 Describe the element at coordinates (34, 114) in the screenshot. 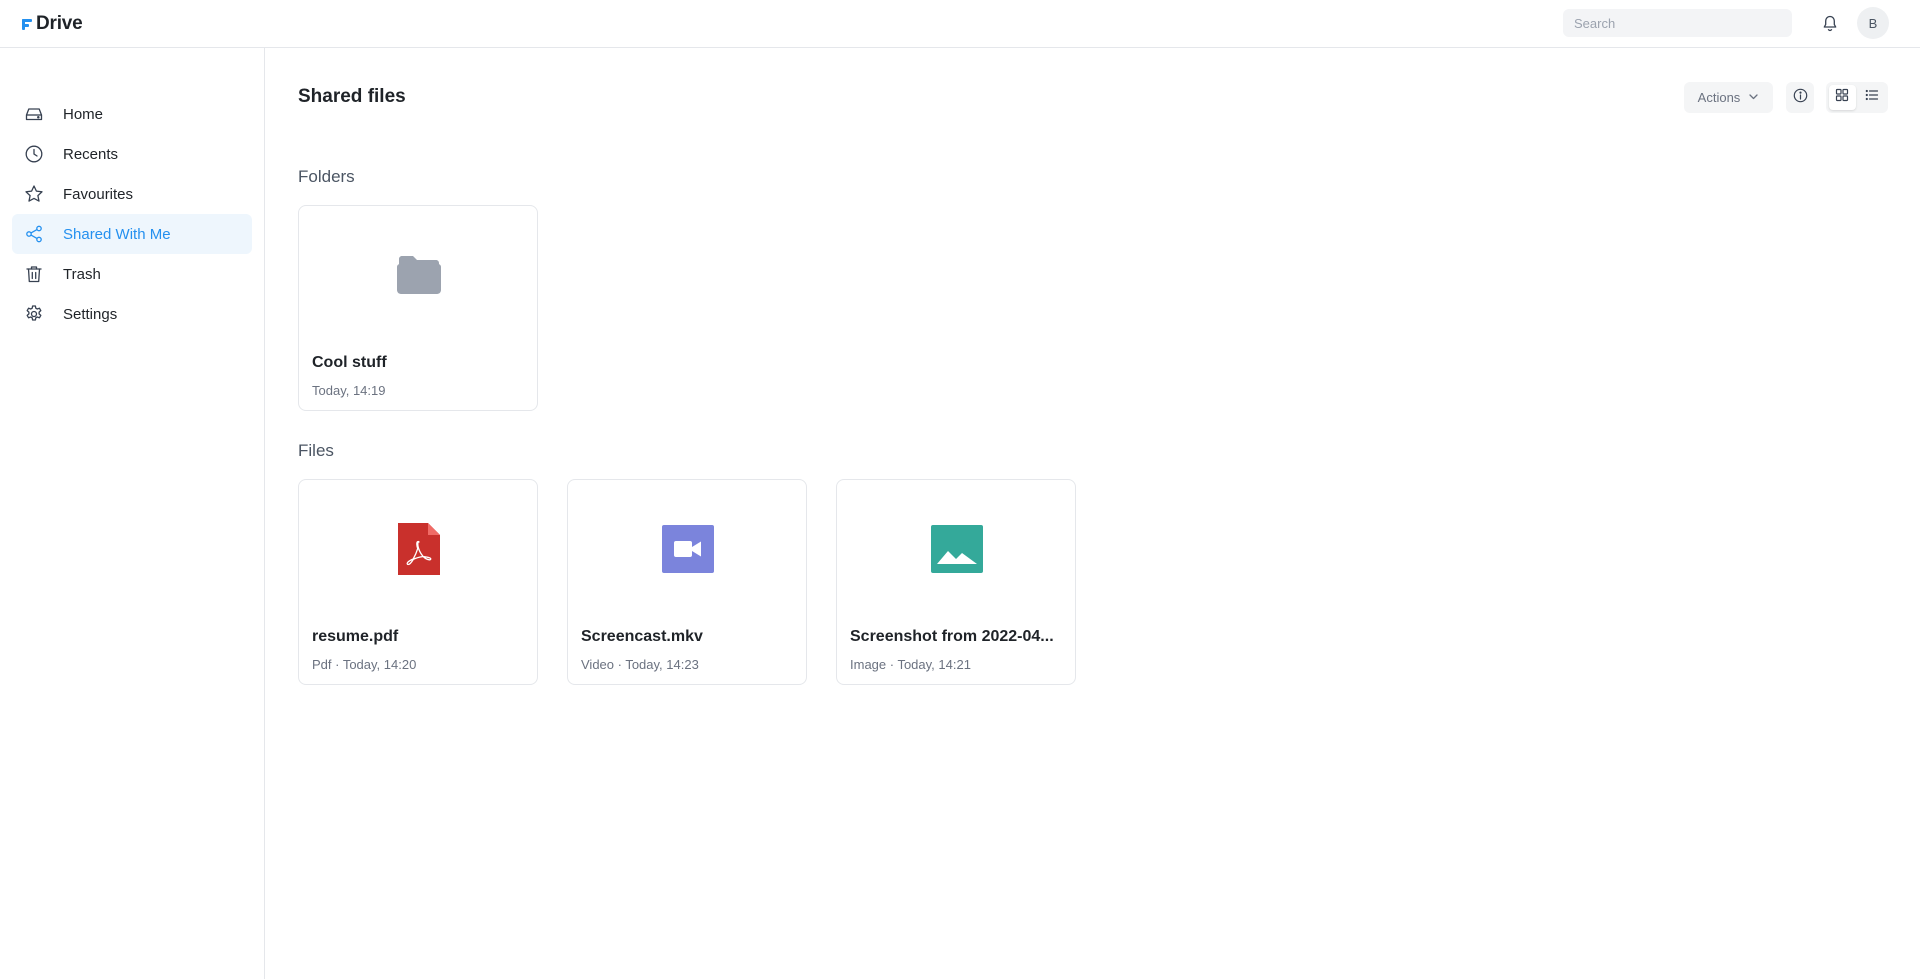

I see `drive-icon` at that location.